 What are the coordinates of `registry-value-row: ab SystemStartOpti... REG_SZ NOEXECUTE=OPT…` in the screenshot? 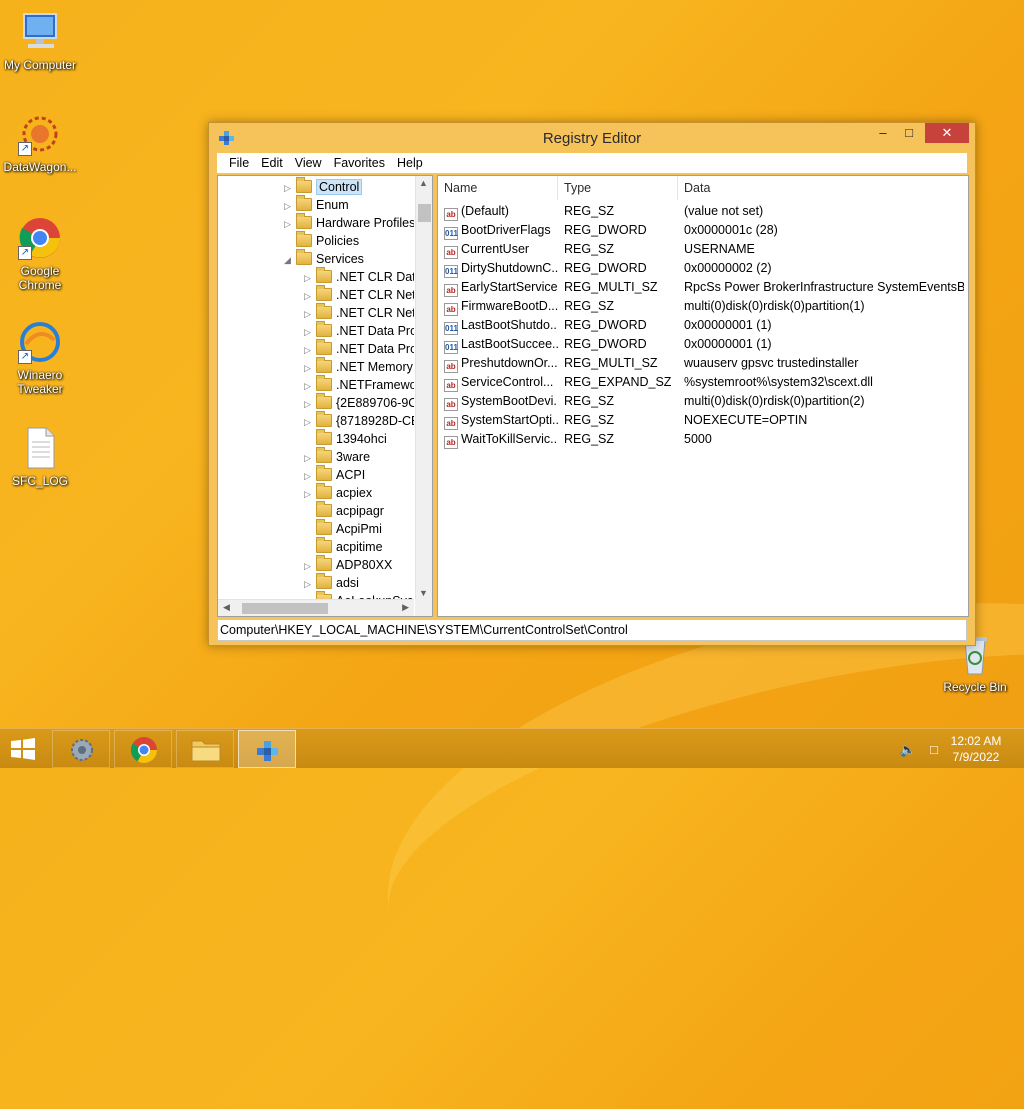 It's located at (703, 420).